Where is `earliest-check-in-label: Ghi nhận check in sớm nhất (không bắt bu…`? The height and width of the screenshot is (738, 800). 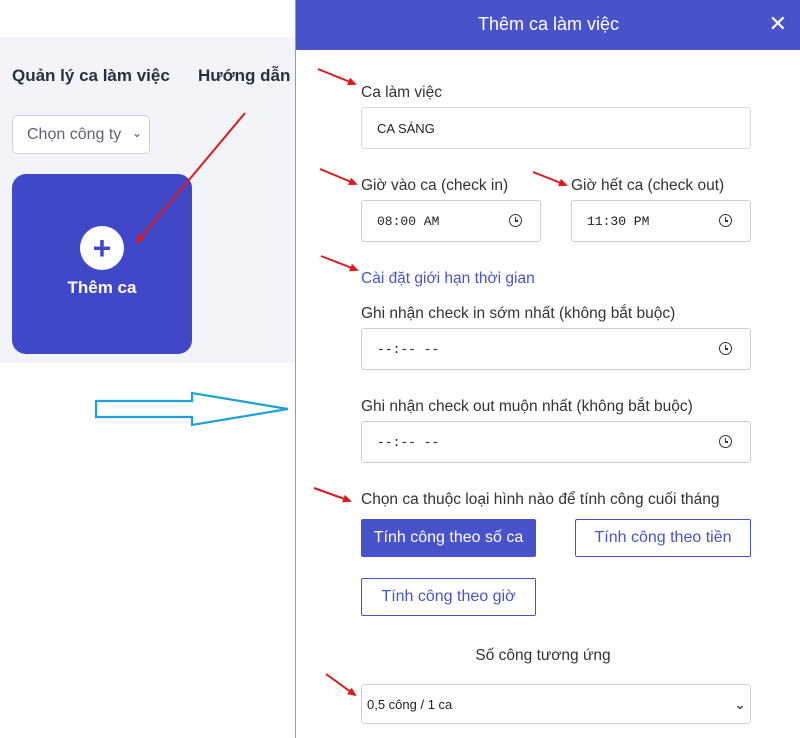
earliest-check-in-label: Ghi nhận check in sớm nhất (không bắt bu… is located at coordinates (518, 313).